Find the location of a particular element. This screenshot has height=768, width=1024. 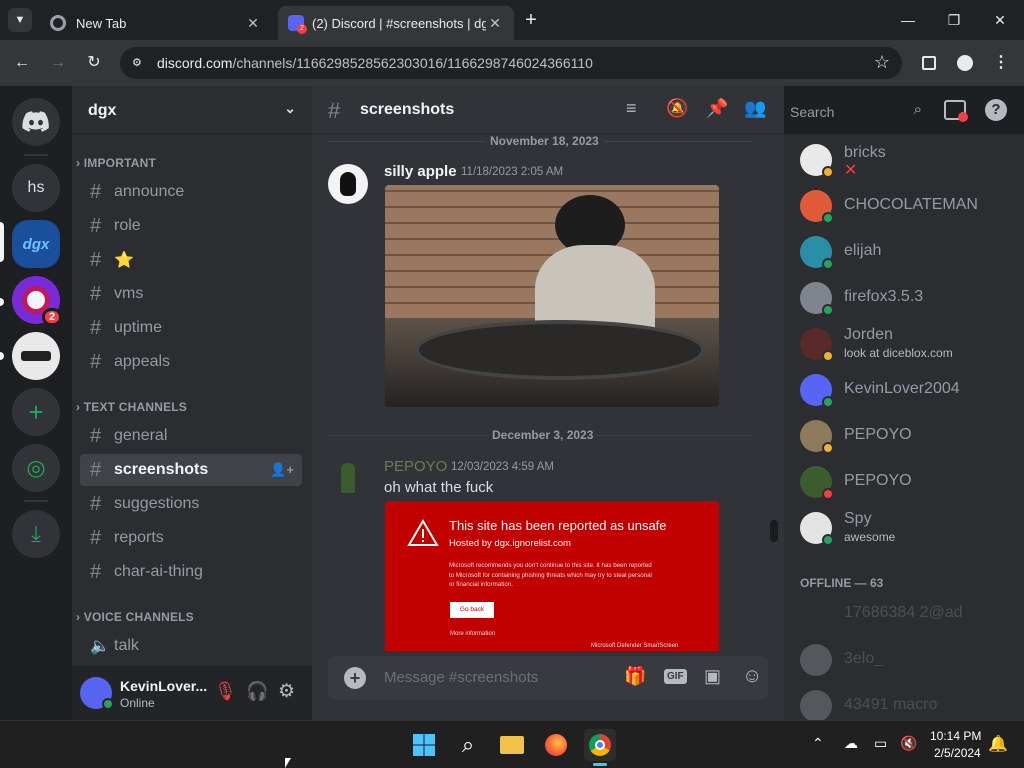

member-item: firefox3.5.3 is located at coordinates (910, 298).